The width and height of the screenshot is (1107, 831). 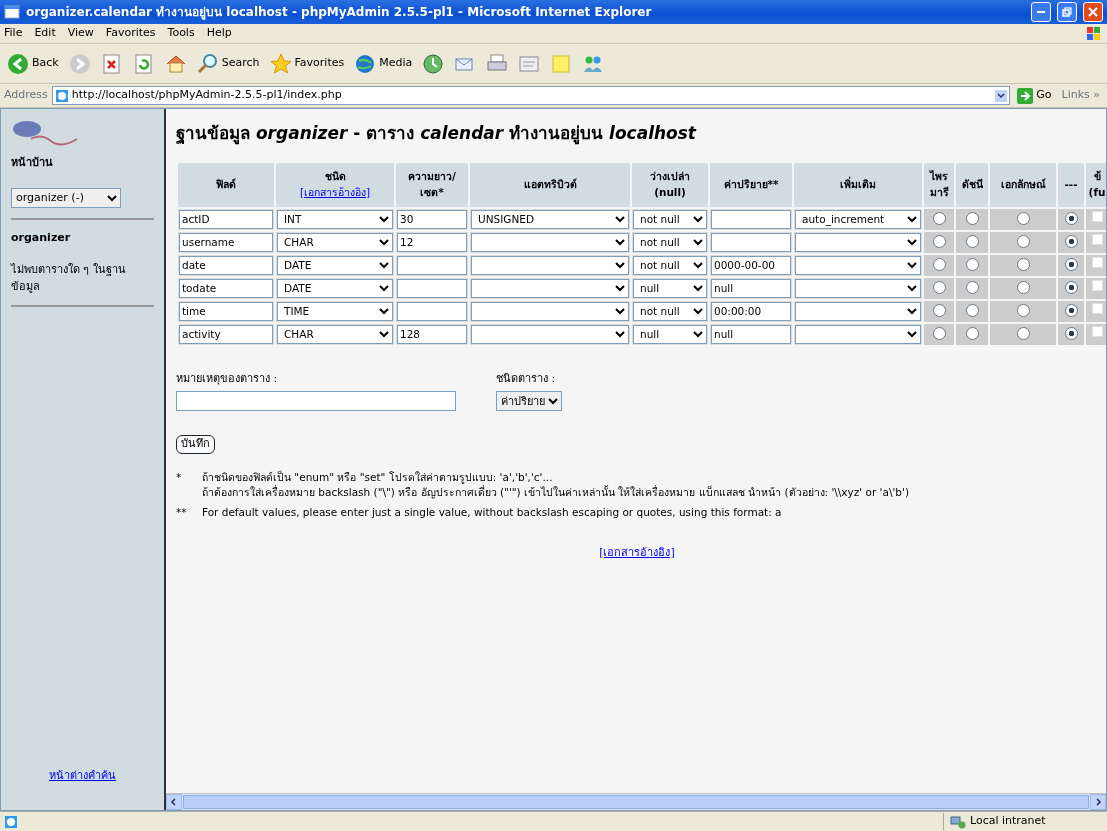 I want to click on address-field: http://localhost/phpMyAdmin-2.5.5-pl1/index.php, so click(x=531, y=95).